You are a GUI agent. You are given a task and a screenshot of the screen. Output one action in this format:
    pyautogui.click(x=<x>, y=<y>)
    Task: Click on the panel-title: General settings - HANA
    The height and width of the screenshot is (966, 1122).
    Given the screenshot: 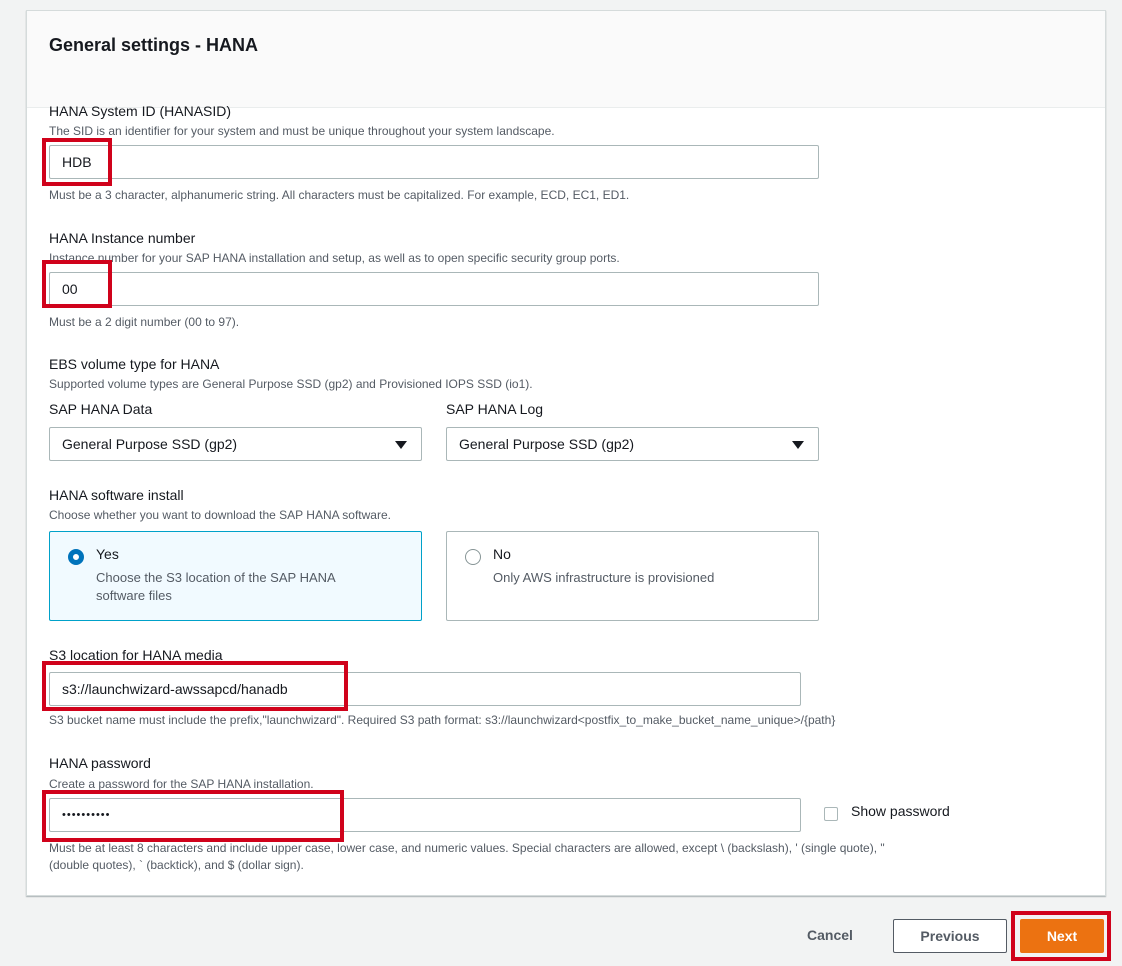 What is the action you would take?
    pyautogui.click(x=154, y=45)
    